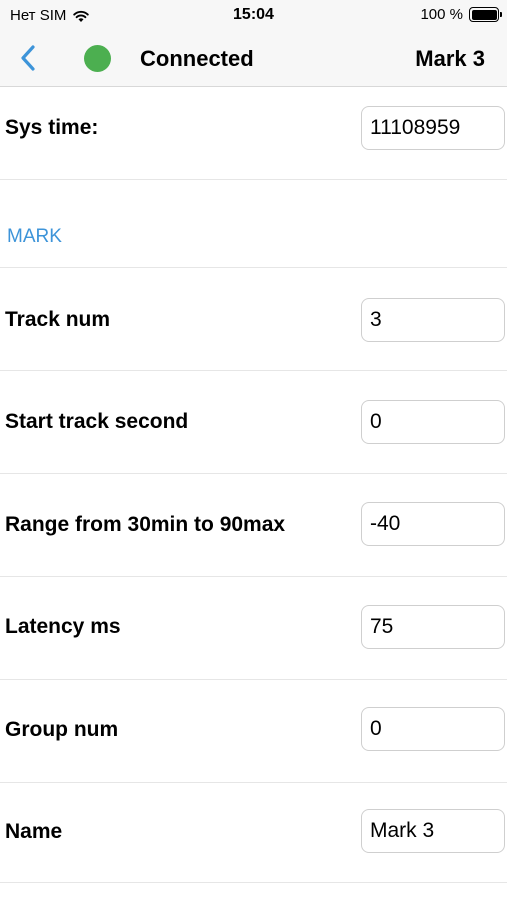  What do you see at coordinates (197, 58) in the screenshot?
I see `connection-status-label: Connected` at bounding box center [197, 58].